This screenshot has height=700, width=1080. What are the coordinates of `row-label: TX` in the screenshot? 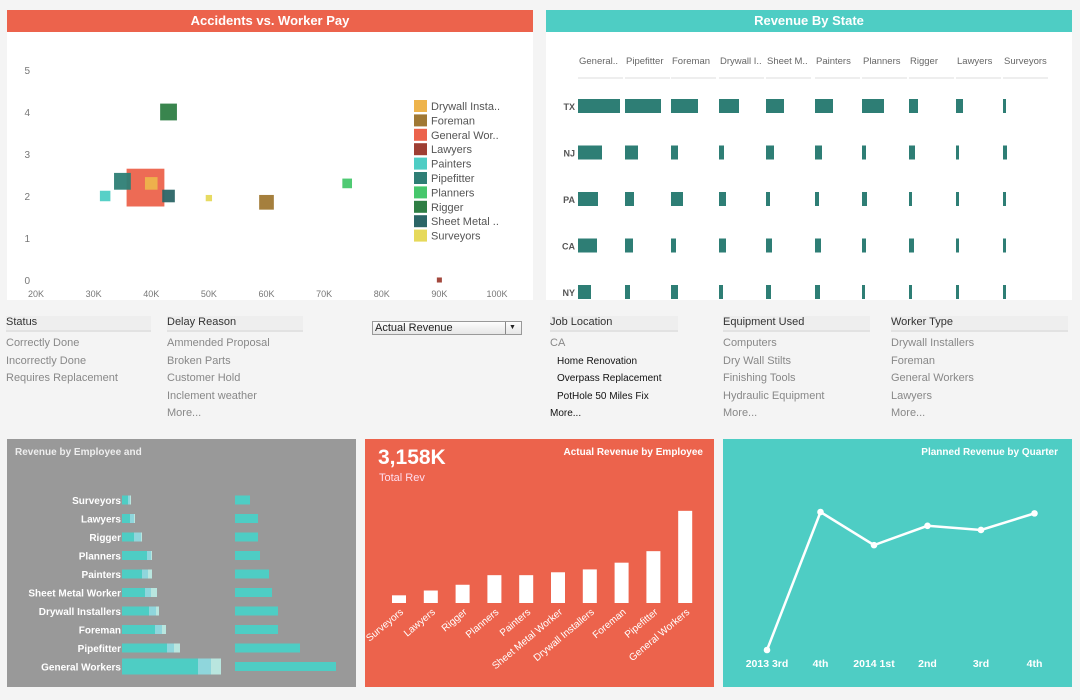 It's located at (569, 107).